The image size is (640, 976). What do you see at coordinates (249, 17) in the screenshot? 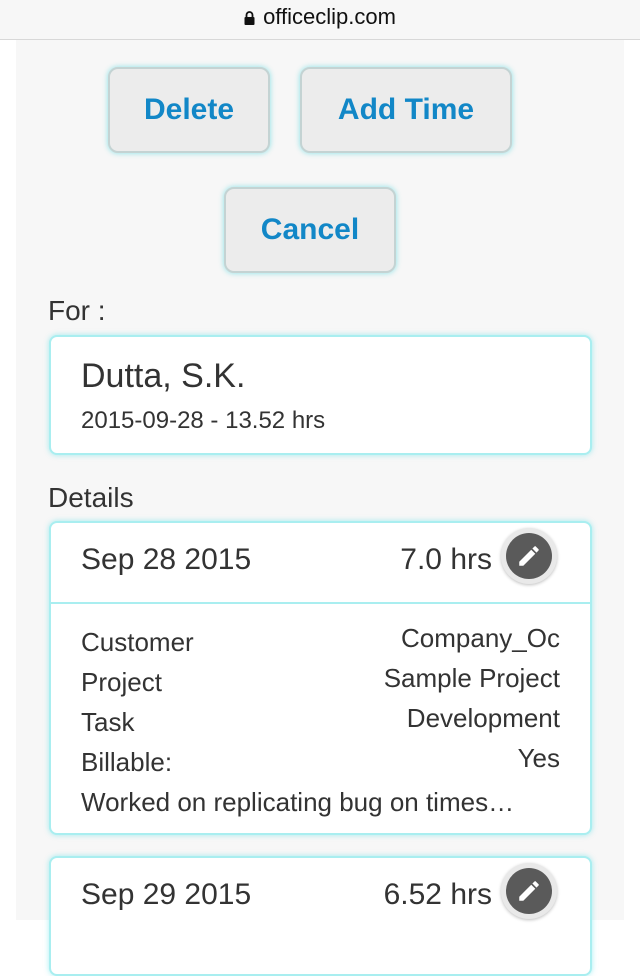
I see `lock-icon` at bounding box center [249, 17].